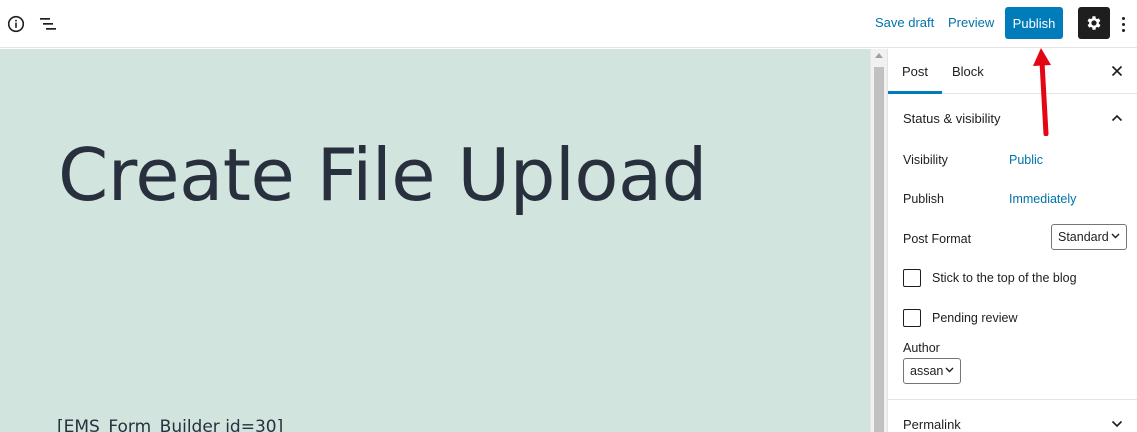 The width and height of the screenshot is (1137, 432). I want to click on permalink-panel-toggle: Permalink, so click(1012, 416).